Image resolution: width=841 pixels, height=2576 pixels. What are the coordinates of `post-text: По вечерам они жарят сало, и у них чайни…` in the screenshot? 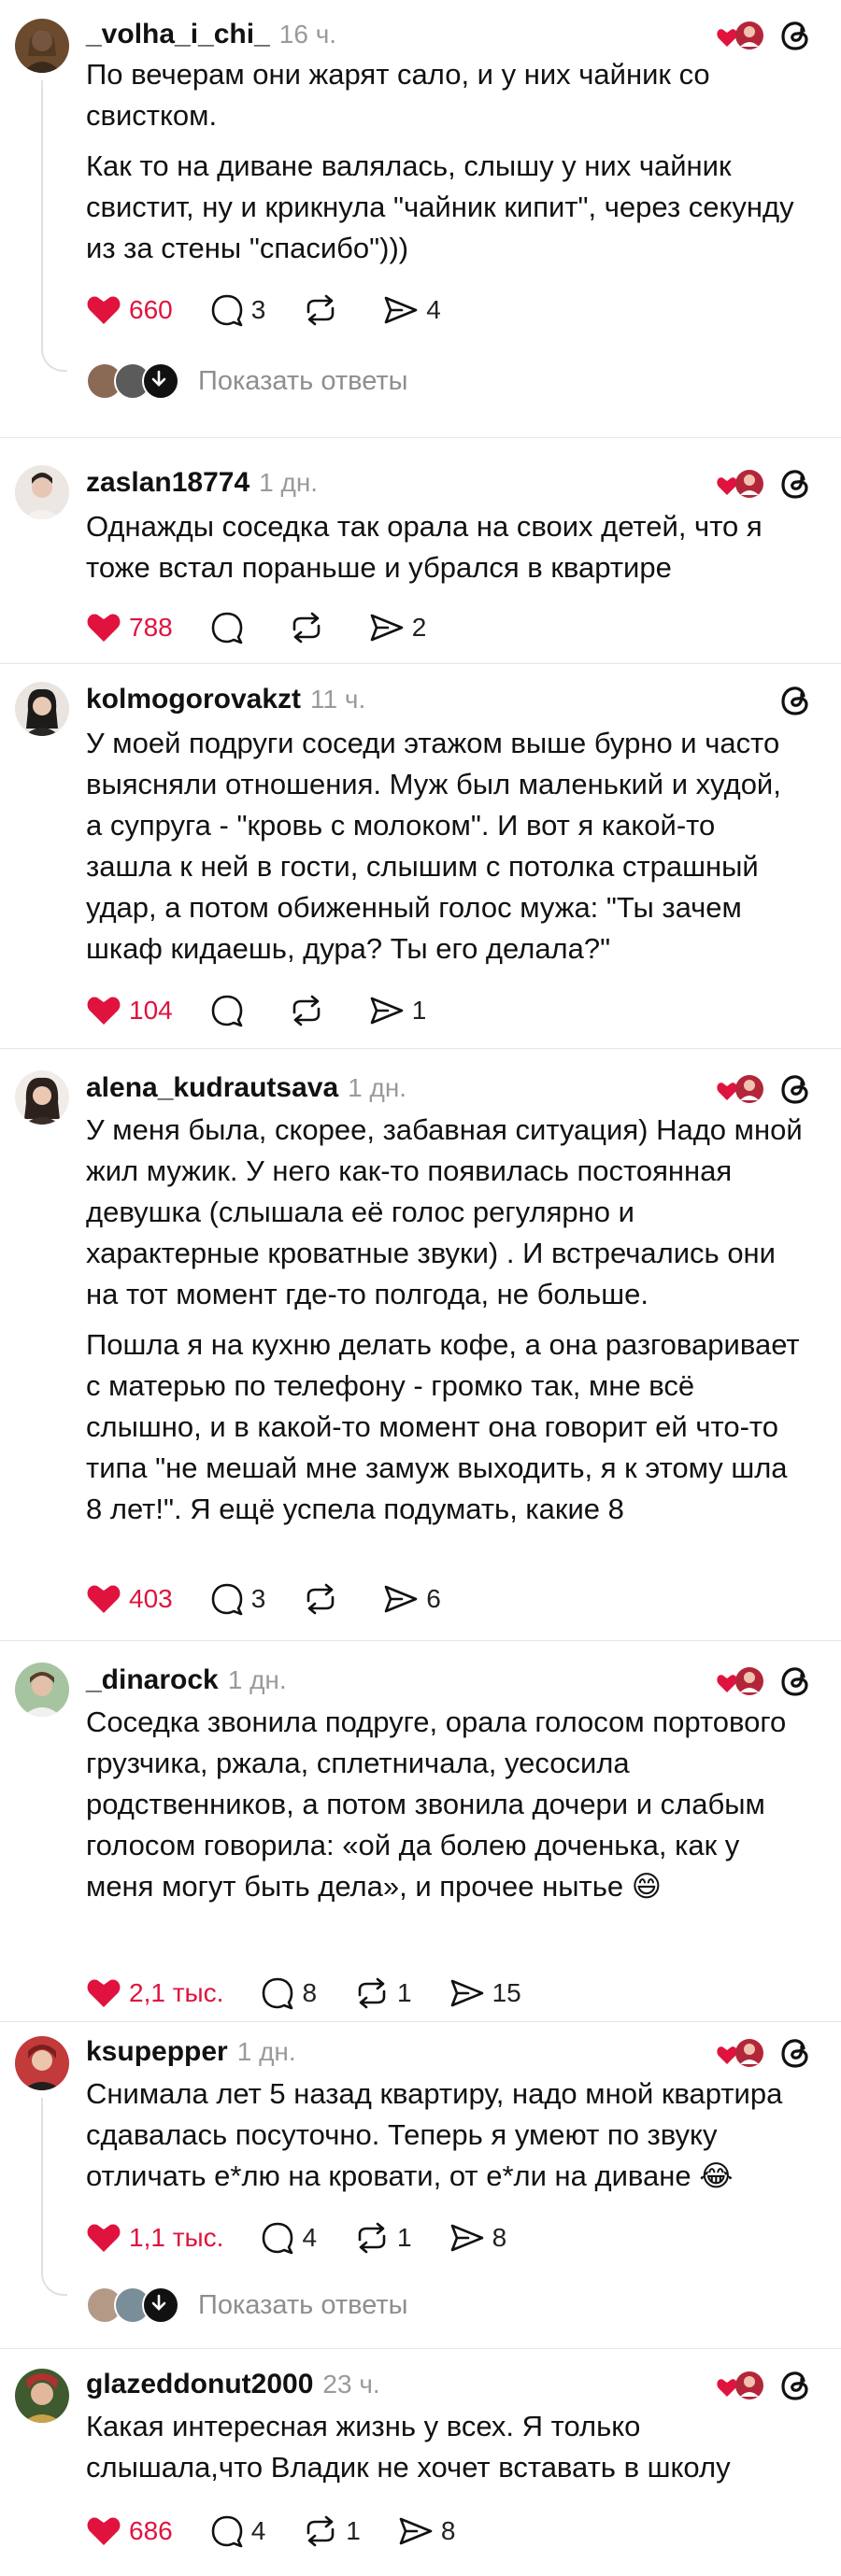 It's located at (445, 161).